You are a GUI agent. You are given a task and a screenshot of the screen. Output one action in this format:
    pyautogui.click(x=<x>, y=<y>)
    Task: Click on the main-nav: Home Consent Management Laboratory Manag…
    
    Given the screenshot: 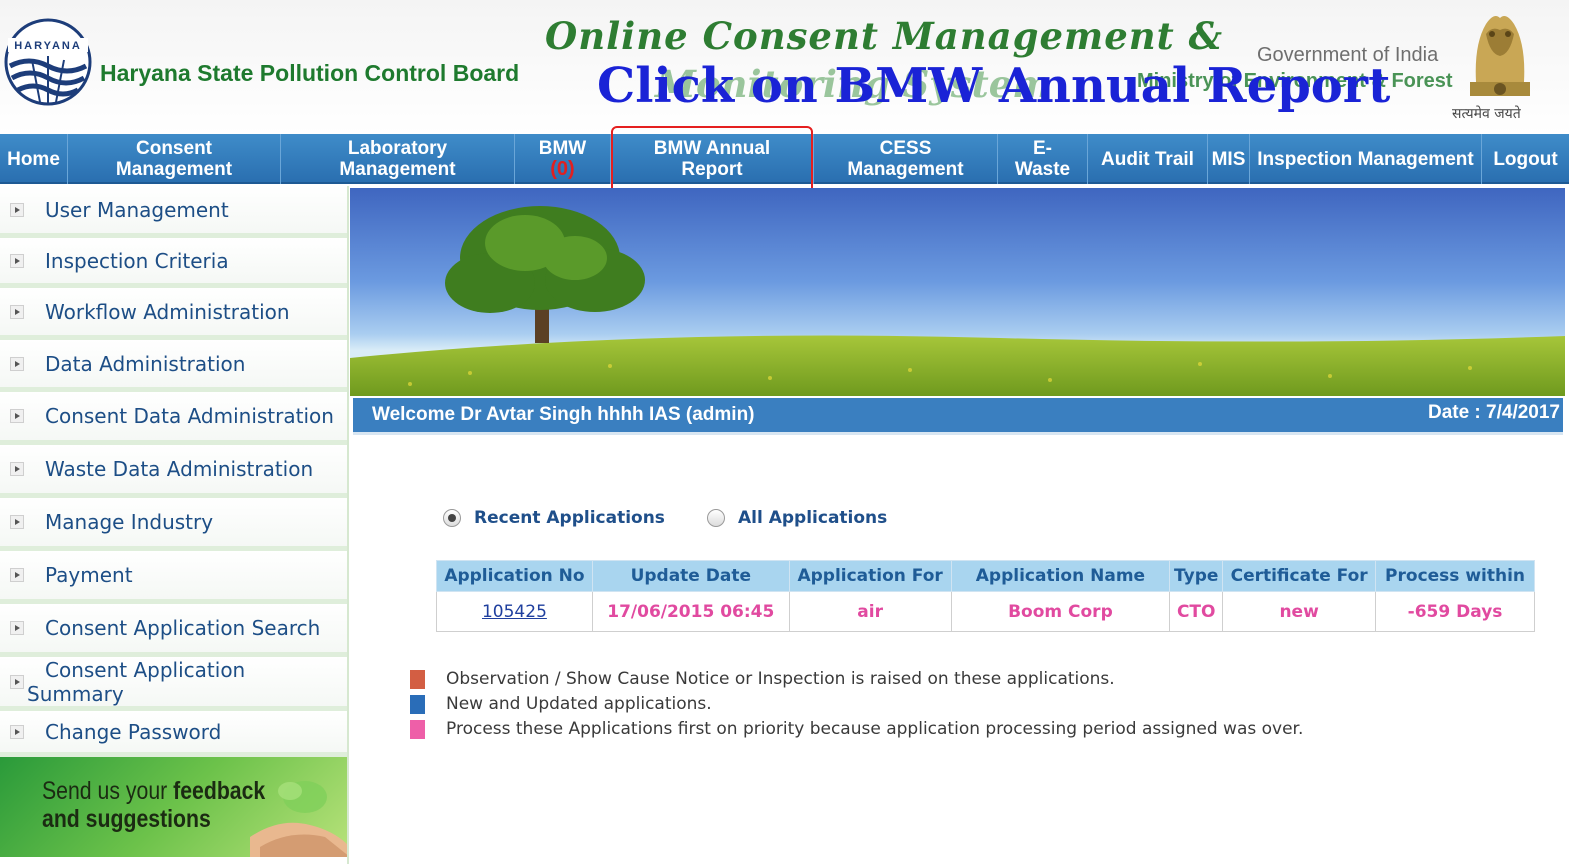 What is the action you would take?
    pyautogui.click(x=784, y=159)
    